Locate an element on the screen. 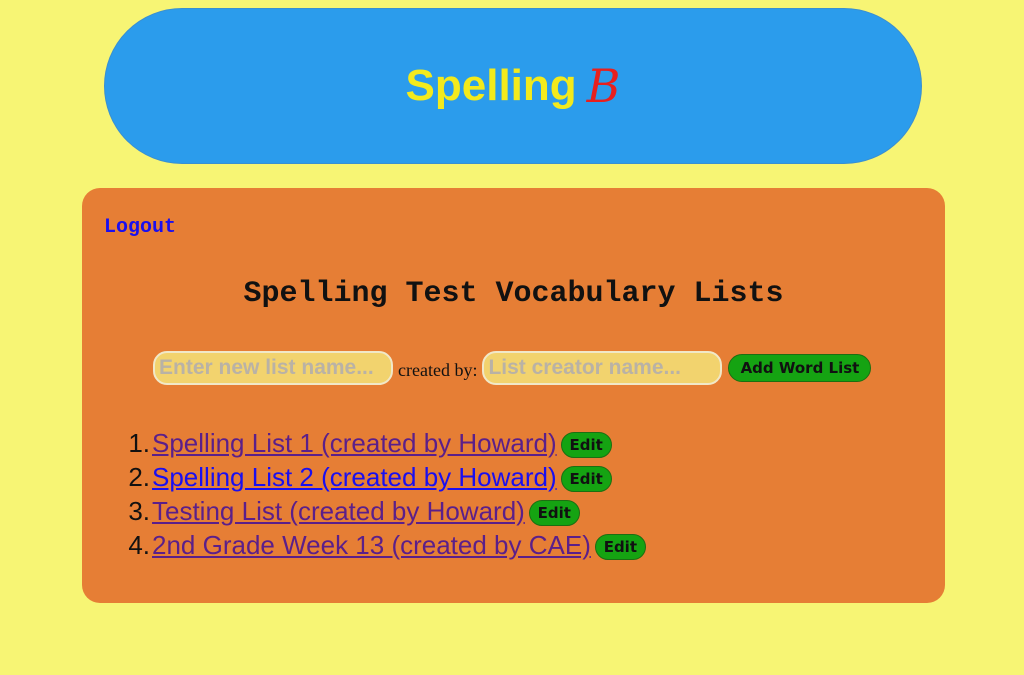 This screenshot has width=1024, height=675. new-list-form: created by: Add Word List is located at coordinates (512, 368).